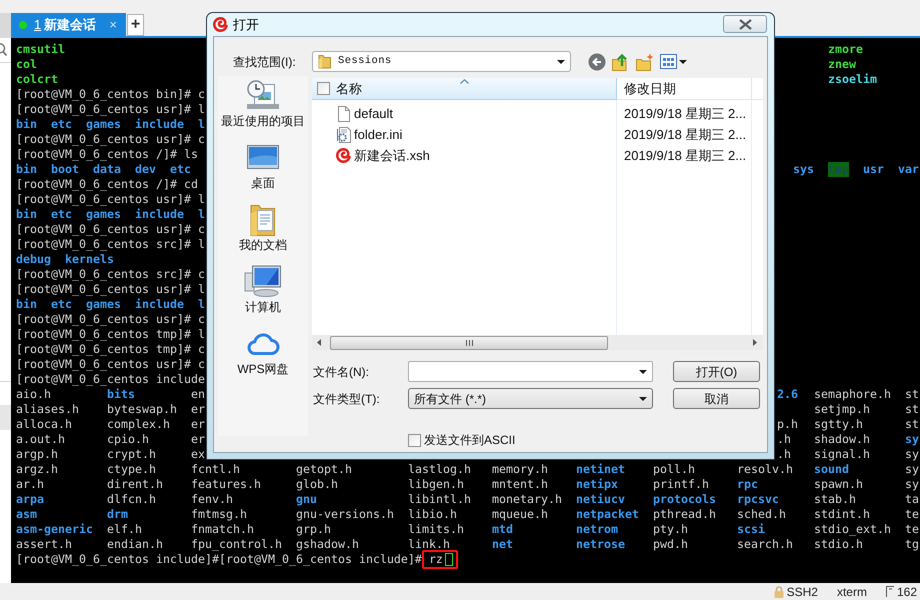 The height and width of the screenshot is (600, 920). What do you see at coordinates (40, 439) in the screenshot?
I see `file-name: a.out.h` at bounding box center [40, 439].